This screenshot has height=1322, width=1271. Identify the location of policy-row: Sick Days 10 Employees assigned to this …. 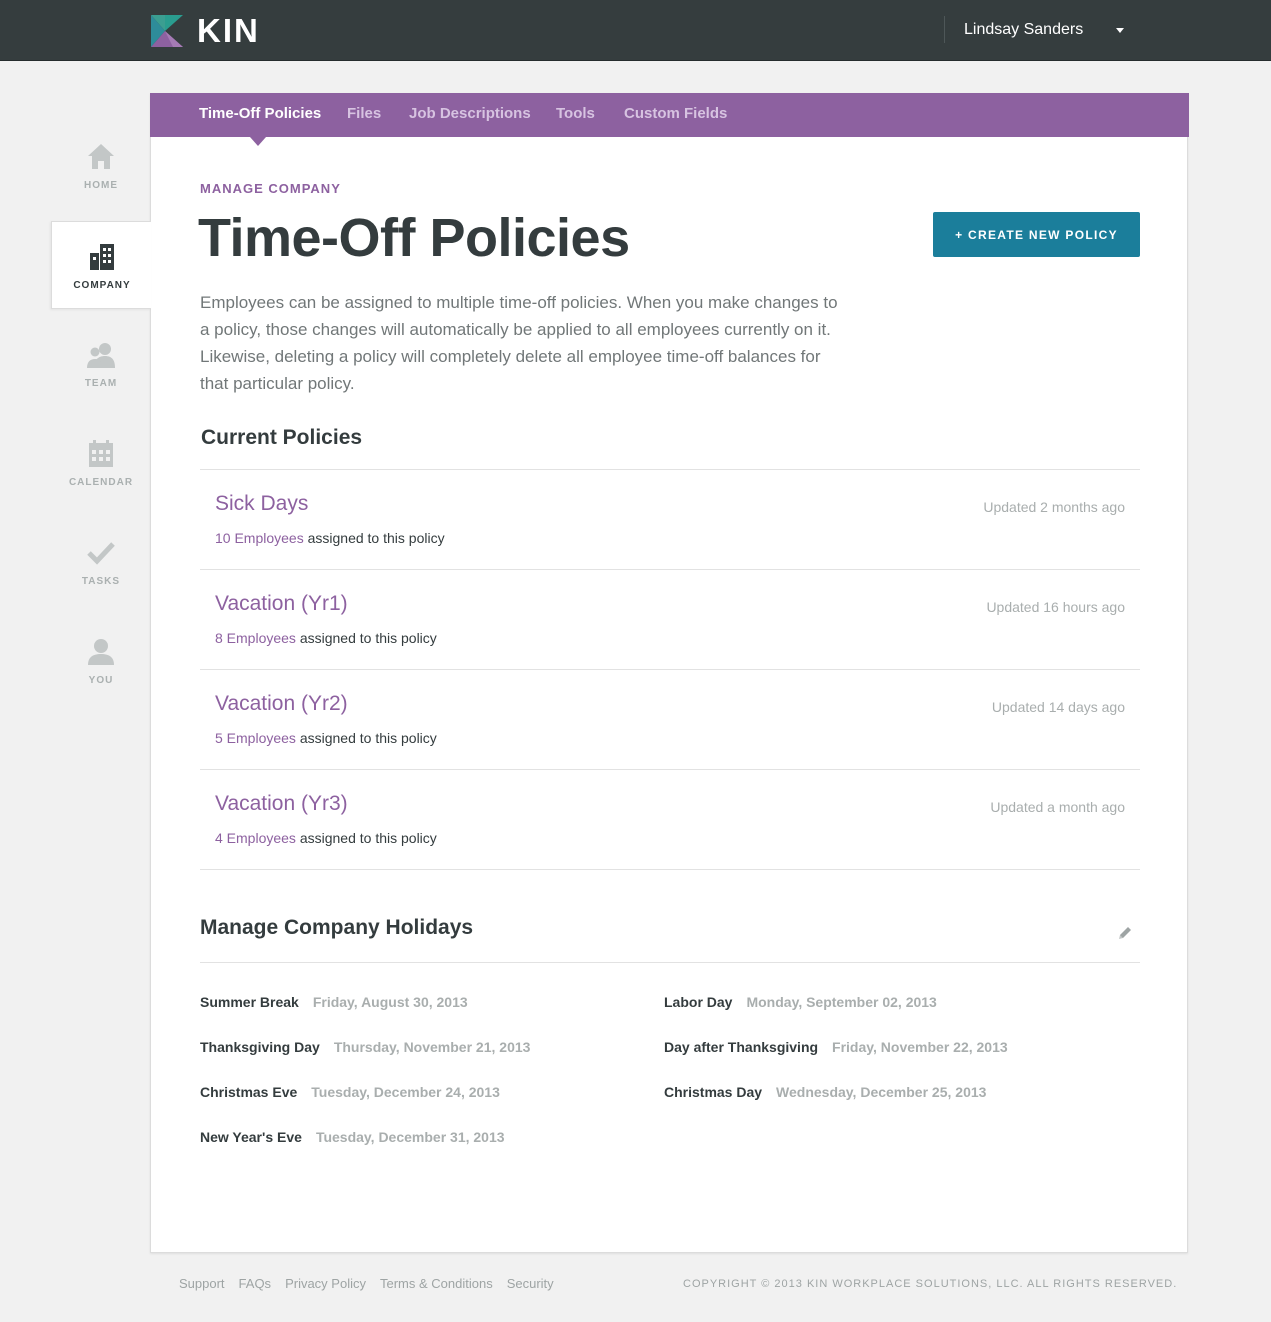
(670, 520).